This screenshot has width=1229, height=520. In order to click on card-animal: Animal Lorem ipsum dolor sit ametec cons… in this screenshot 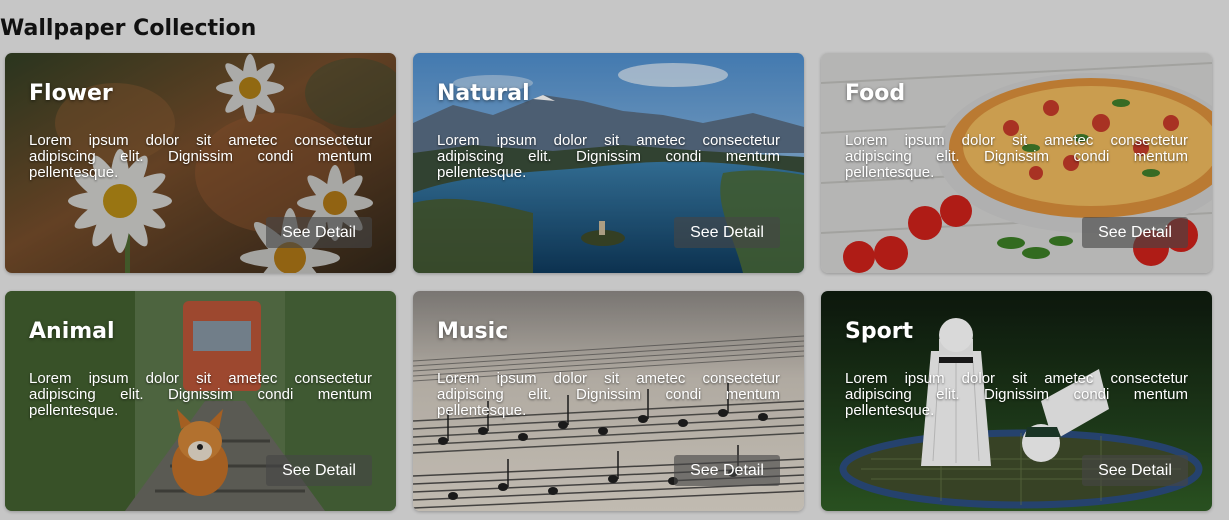, I will do `click(200, 401)`.